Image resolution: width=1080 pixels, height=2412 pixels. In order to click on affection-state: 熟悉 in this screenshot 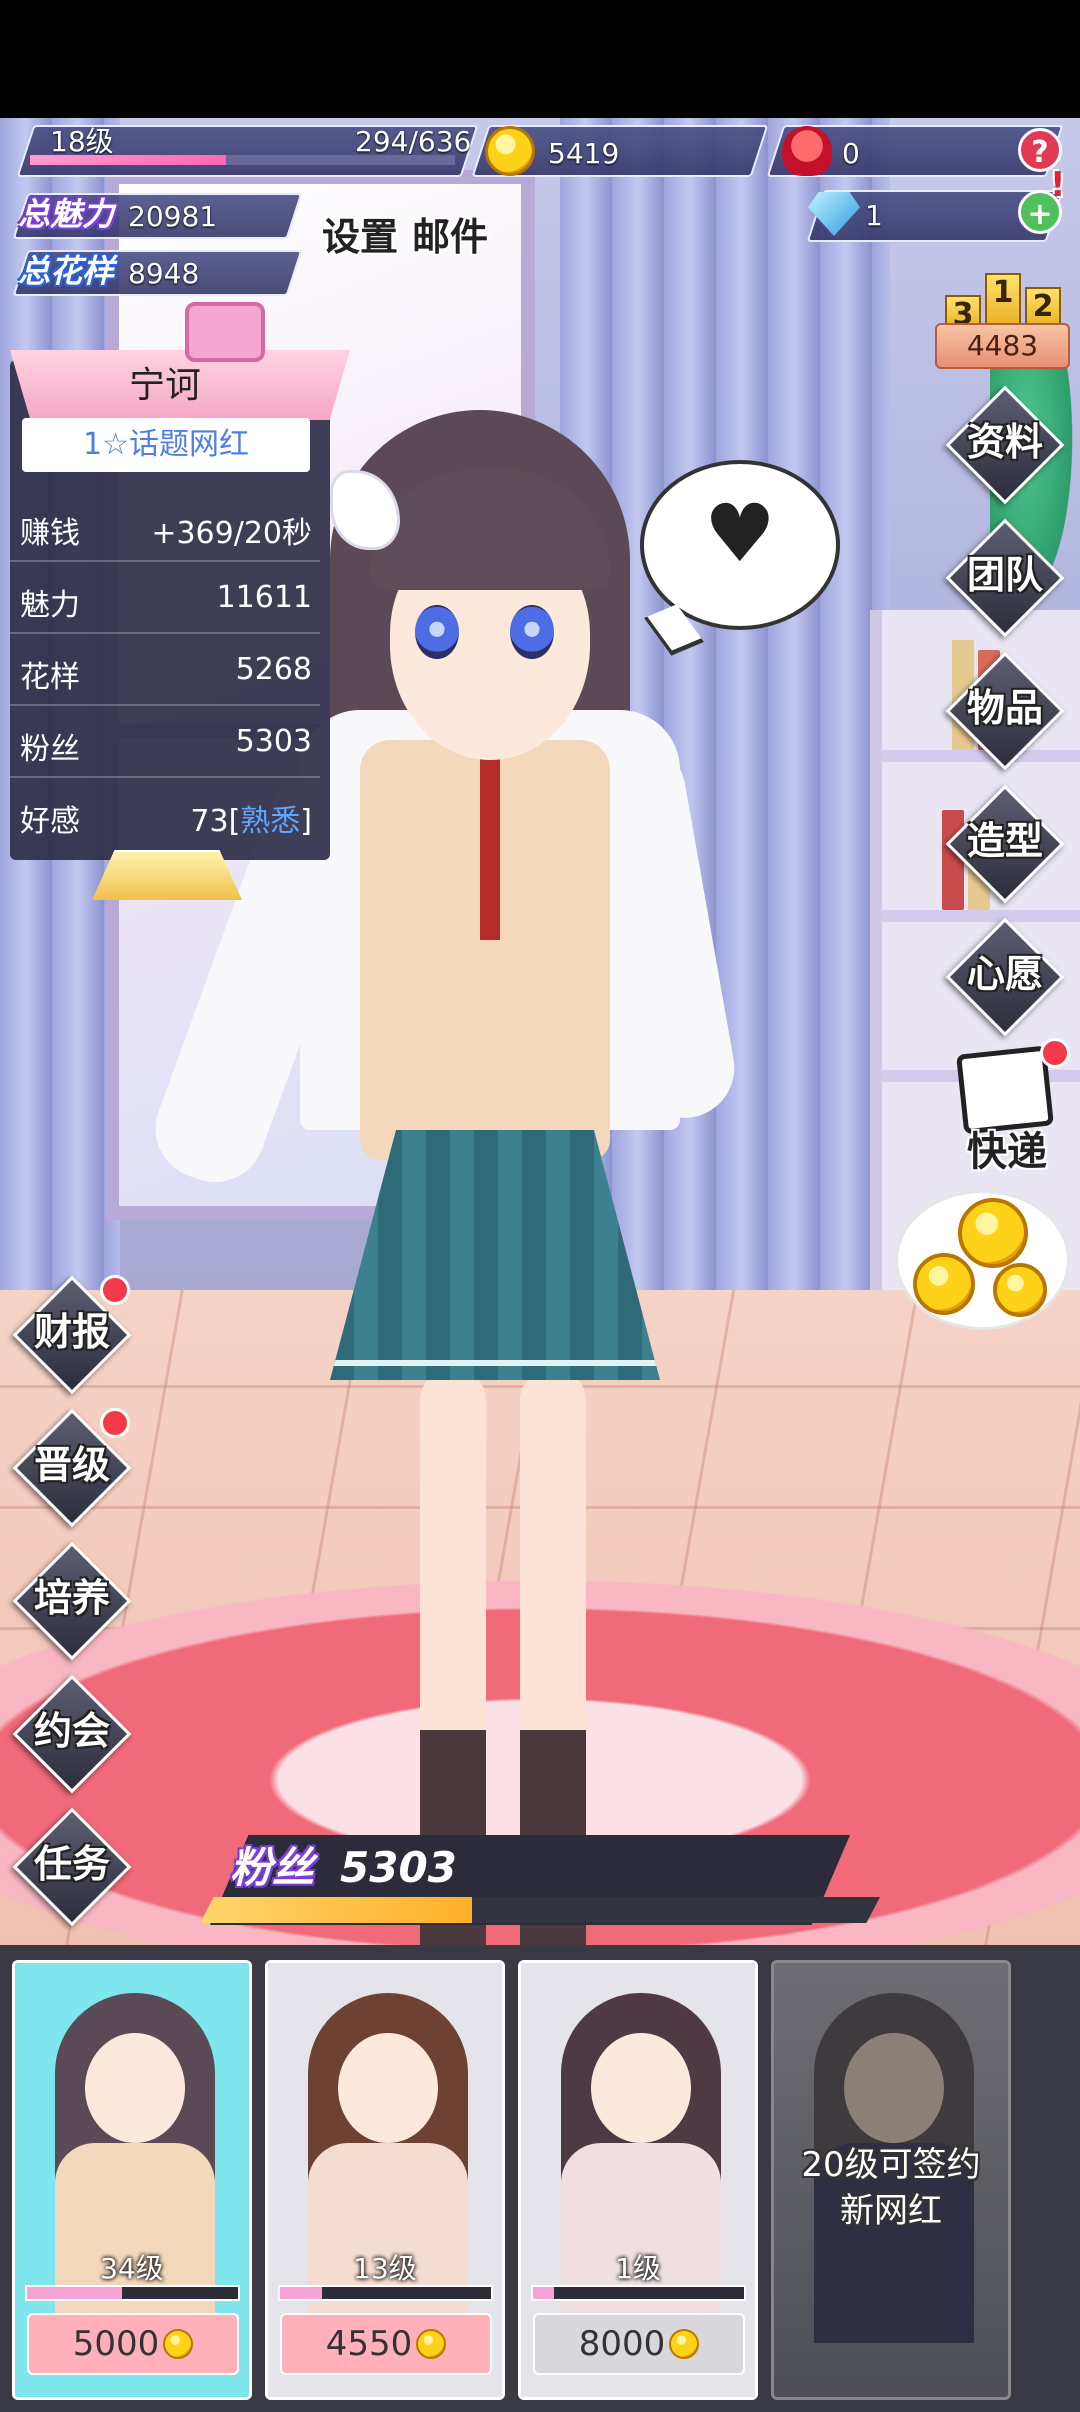, I will do `click(270, 821)`.